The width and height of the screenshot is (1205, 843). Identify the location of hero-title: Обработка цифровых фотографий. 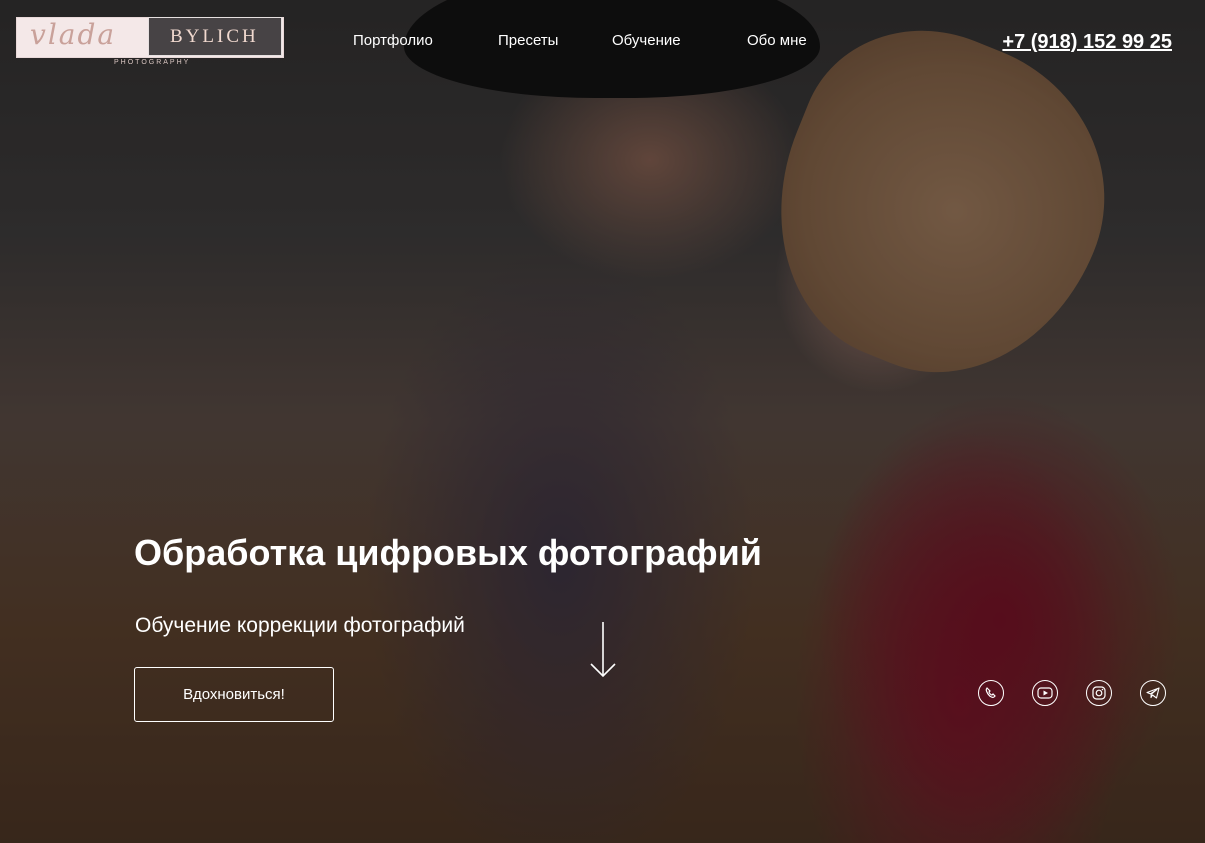
(448, 552).